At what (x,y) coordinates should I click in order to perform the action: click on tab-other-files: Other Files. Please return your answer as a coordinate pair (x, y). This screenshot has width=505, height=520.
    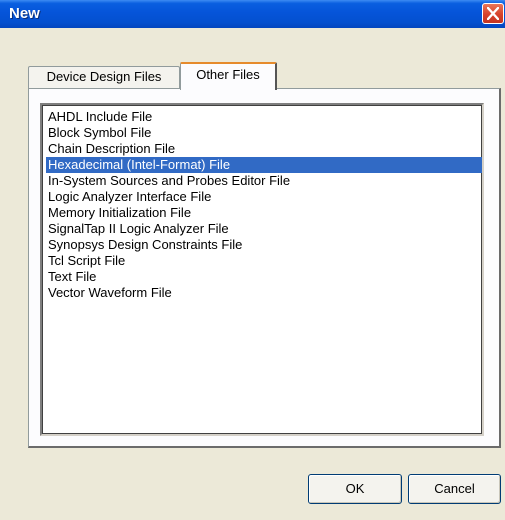
    Looking at the image, I should click on (228, 76).